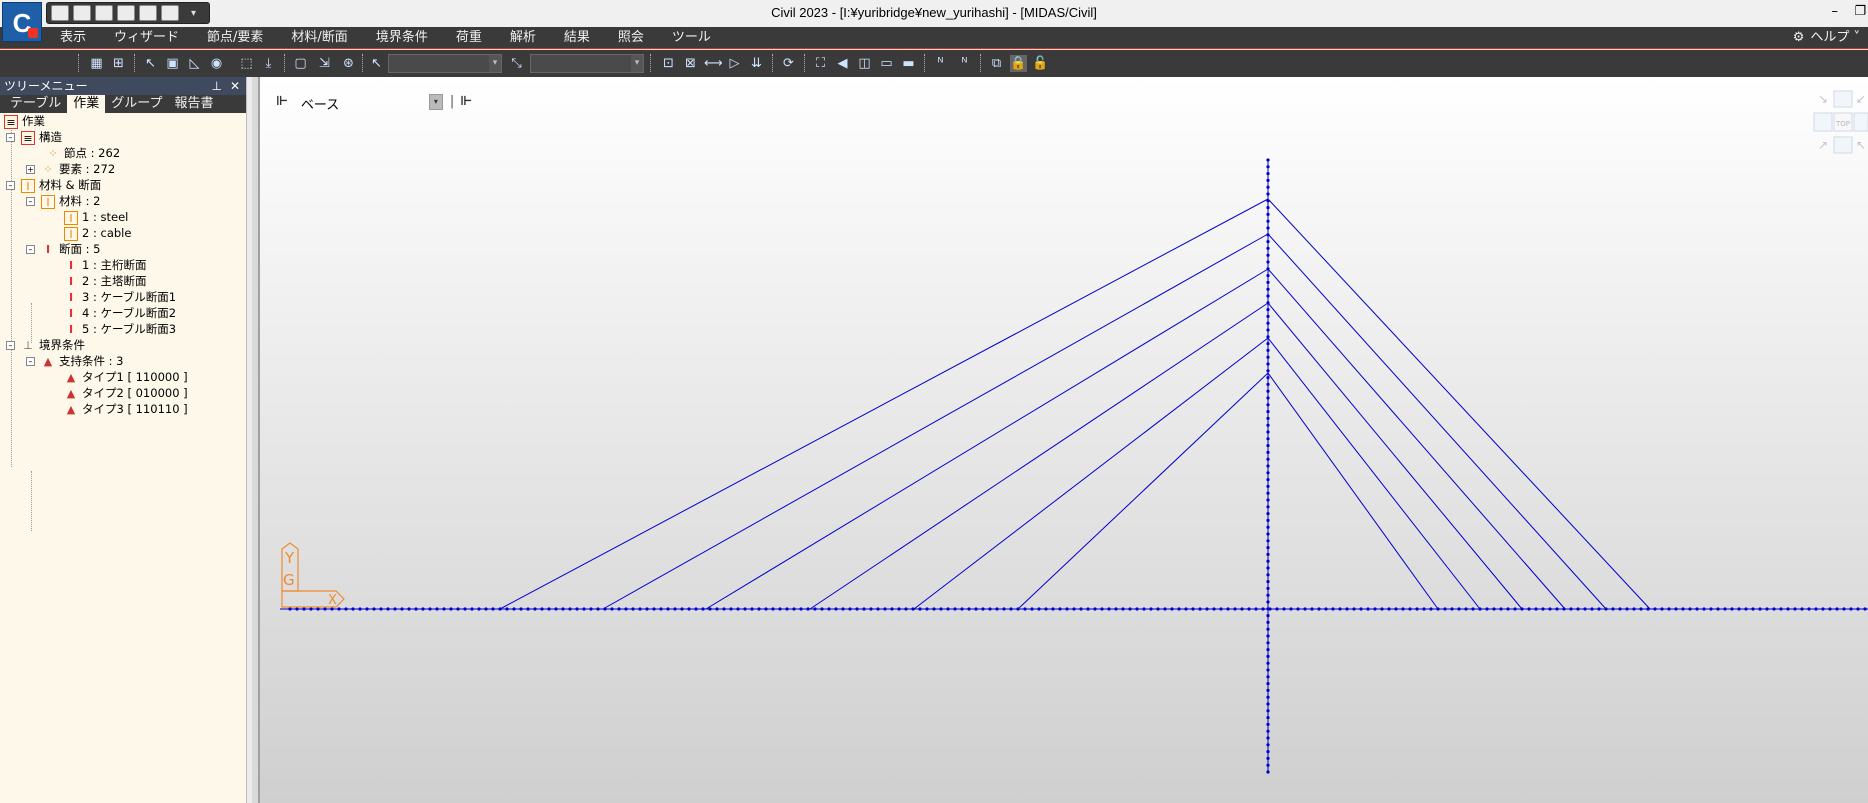  What do you see at coordinates (445, 63) in the screenshot?
I see `select-filter-dropdown: ▾` at bounding box center [445, 63].